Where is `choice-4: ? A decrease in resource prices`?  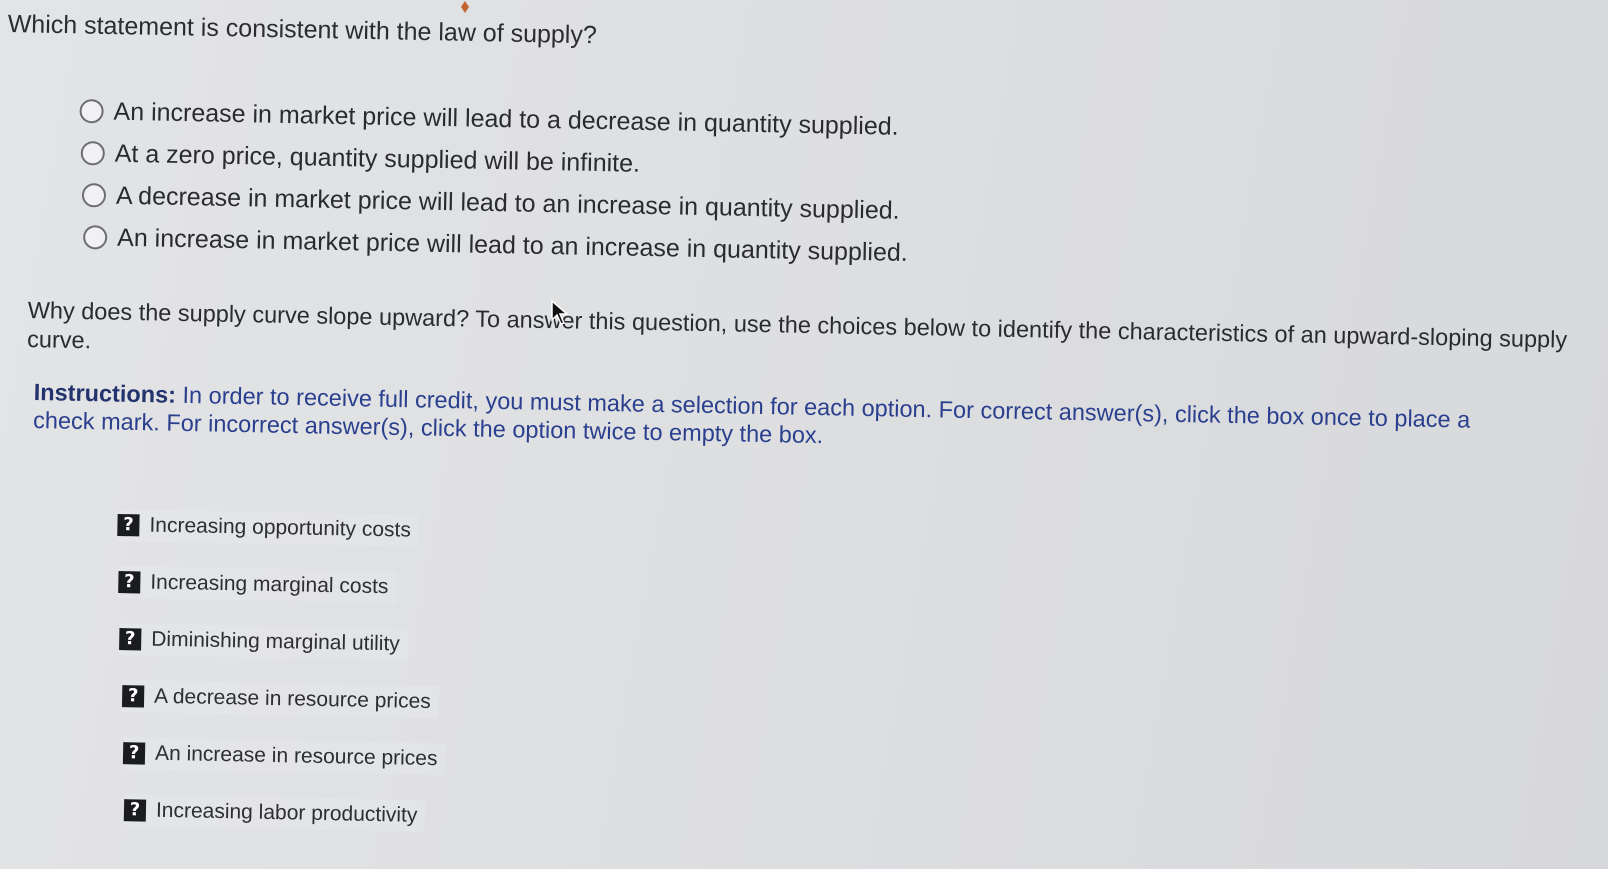
choice-4: ? A decrease in resource prices is located at coordinates (284, 698).